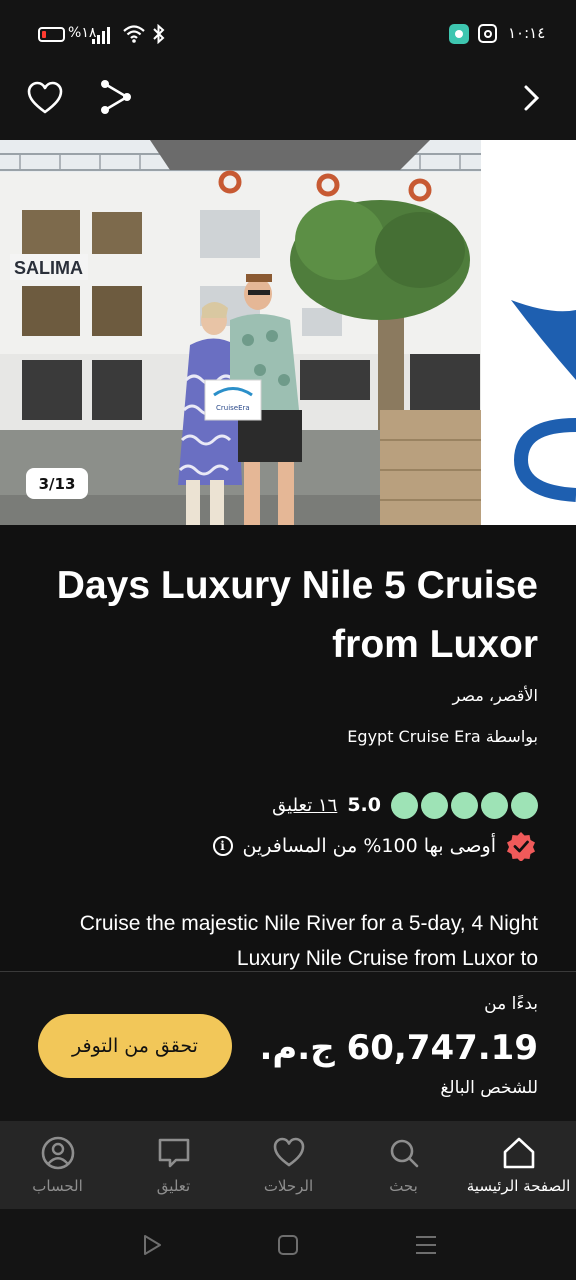 The width and height of the screenshot is (576, 1280). Describe the element at coordinates (518, 1153) in the screenshot. I see `home-icon` at that location.